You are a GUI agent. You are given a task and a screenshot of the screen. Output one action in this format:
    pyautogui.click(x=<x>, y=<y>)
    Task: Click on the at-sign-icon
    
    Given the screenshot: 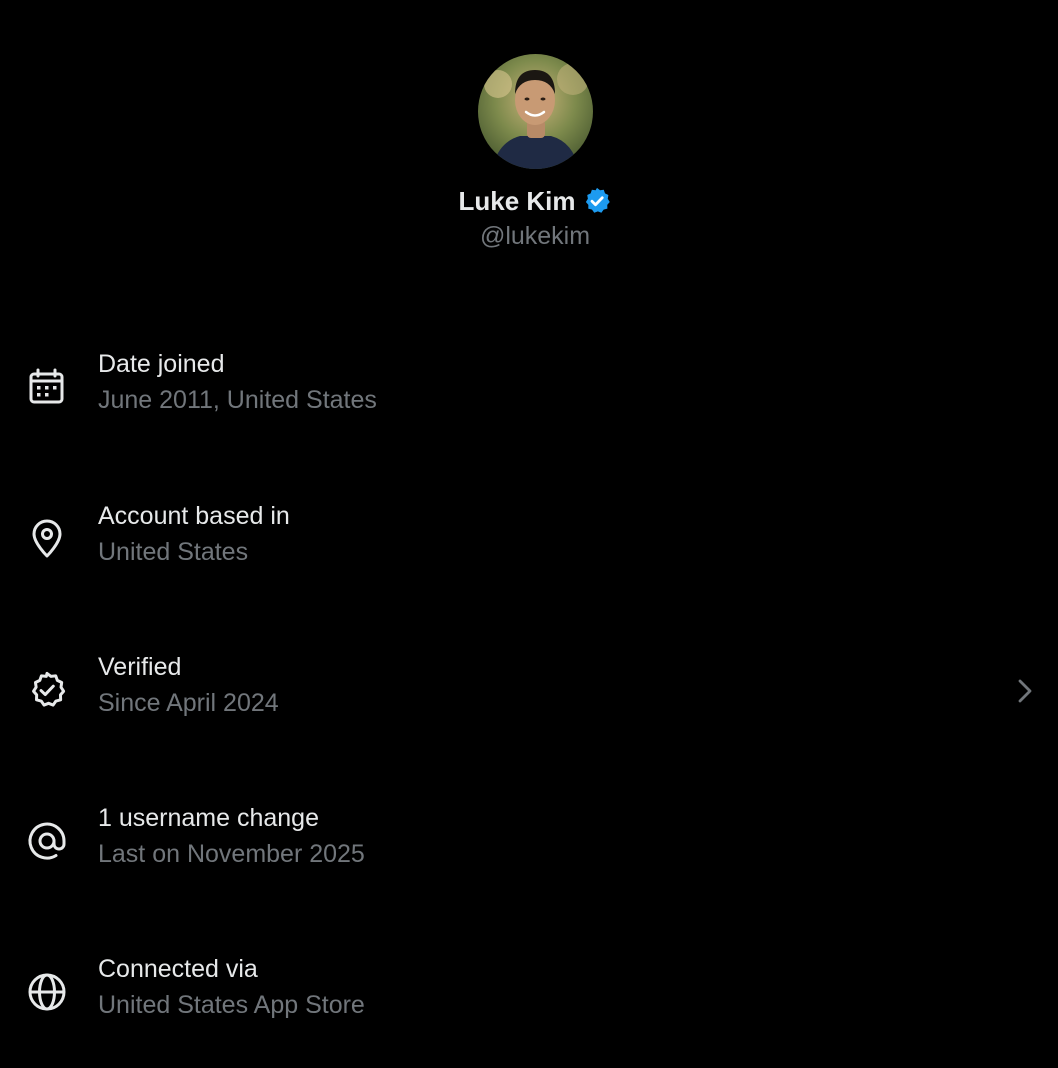 What is the action you would take?
    pyautogui.click(x=47, y=841)
    